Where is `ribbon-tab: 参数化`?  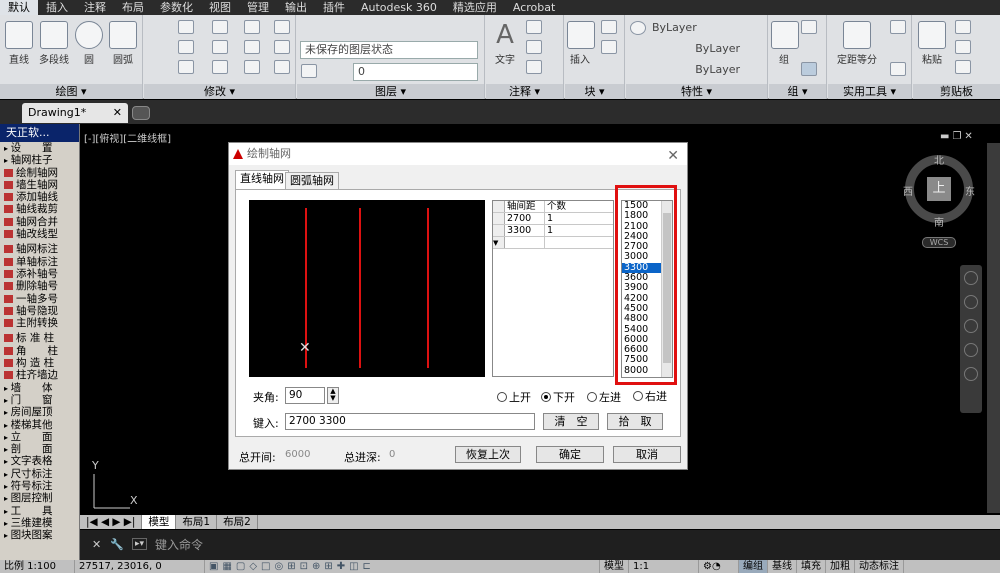 ribbon-tab: 参数化 is located at coordinates (176, 7).